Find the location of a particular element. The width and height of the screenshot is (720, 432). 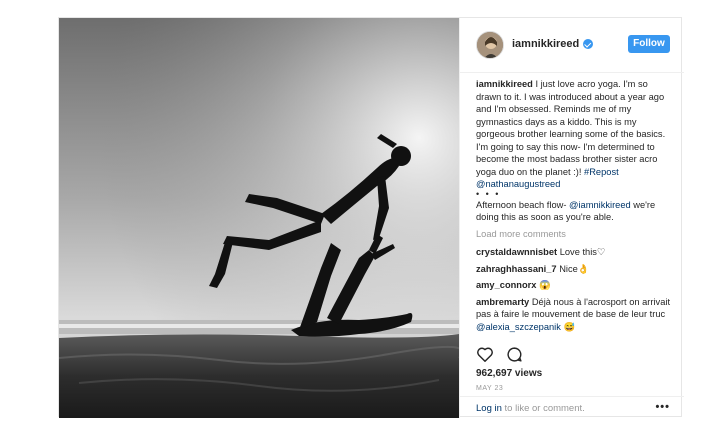

avatar-image is located at coordinates (490, 45).